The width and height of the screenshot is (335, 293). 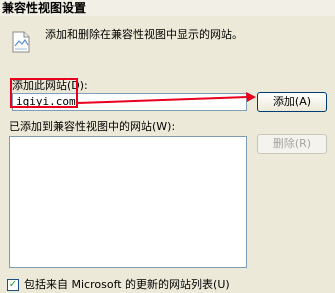 What do you see at coordinates (144, 34) in the screenshot?
I see `description-text: 添加和删除在兼容性视图中显示的网站。` at bounding box center [144, 34].